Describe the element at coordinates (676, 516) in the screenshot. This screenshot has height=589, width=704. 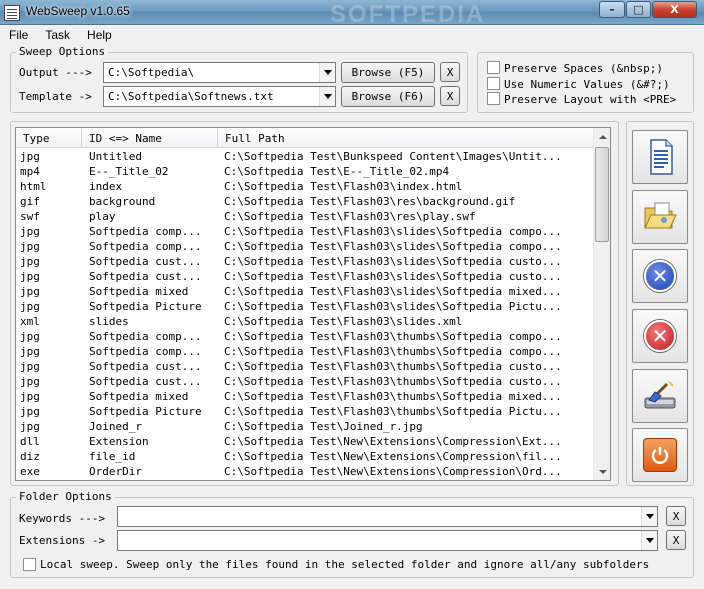
I see `clear-keywords-button: X` at that location.